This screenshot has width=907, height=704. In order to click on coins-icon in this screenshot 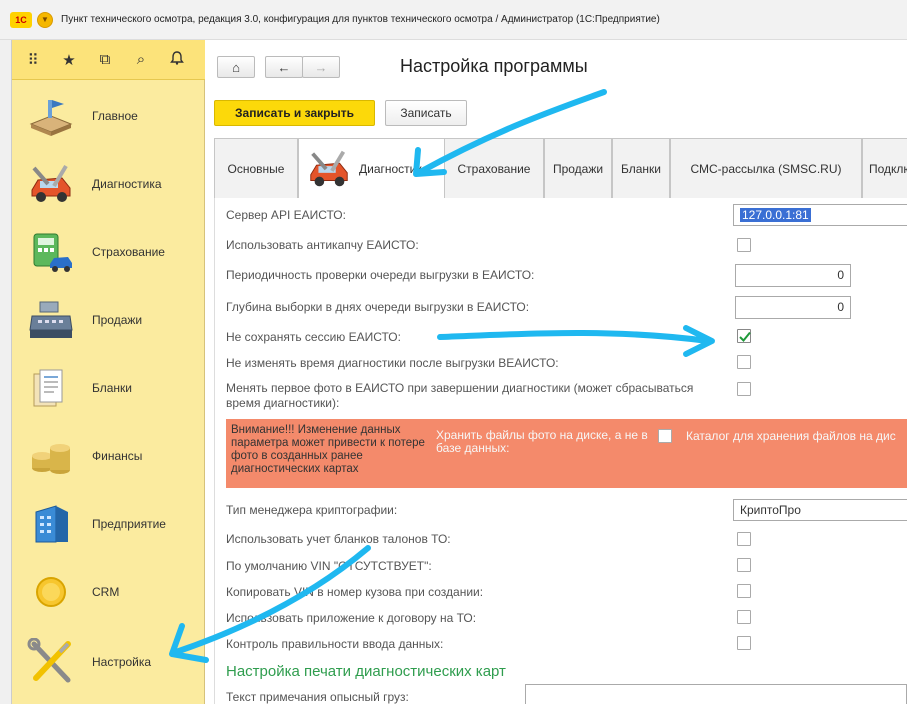, I will do `click(51, 456)`.